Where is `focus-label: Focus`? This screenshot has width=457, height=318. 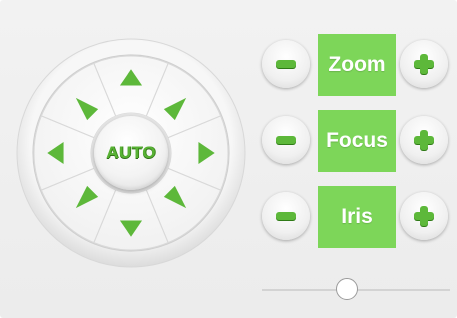 focus-label: Focus is located at coordinates (357, 141).